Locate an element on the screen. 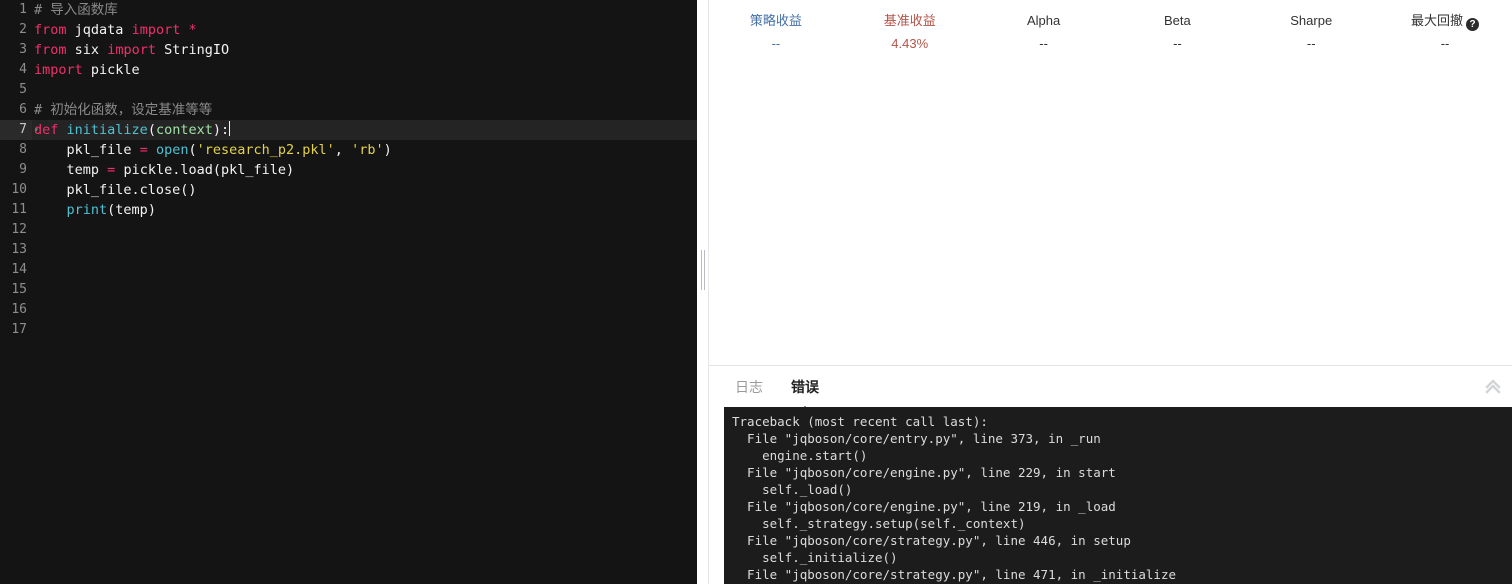 This screenshot has width=1512, height=584. fold-arrow-icon: ▾ is located at coordinates (36, 130).